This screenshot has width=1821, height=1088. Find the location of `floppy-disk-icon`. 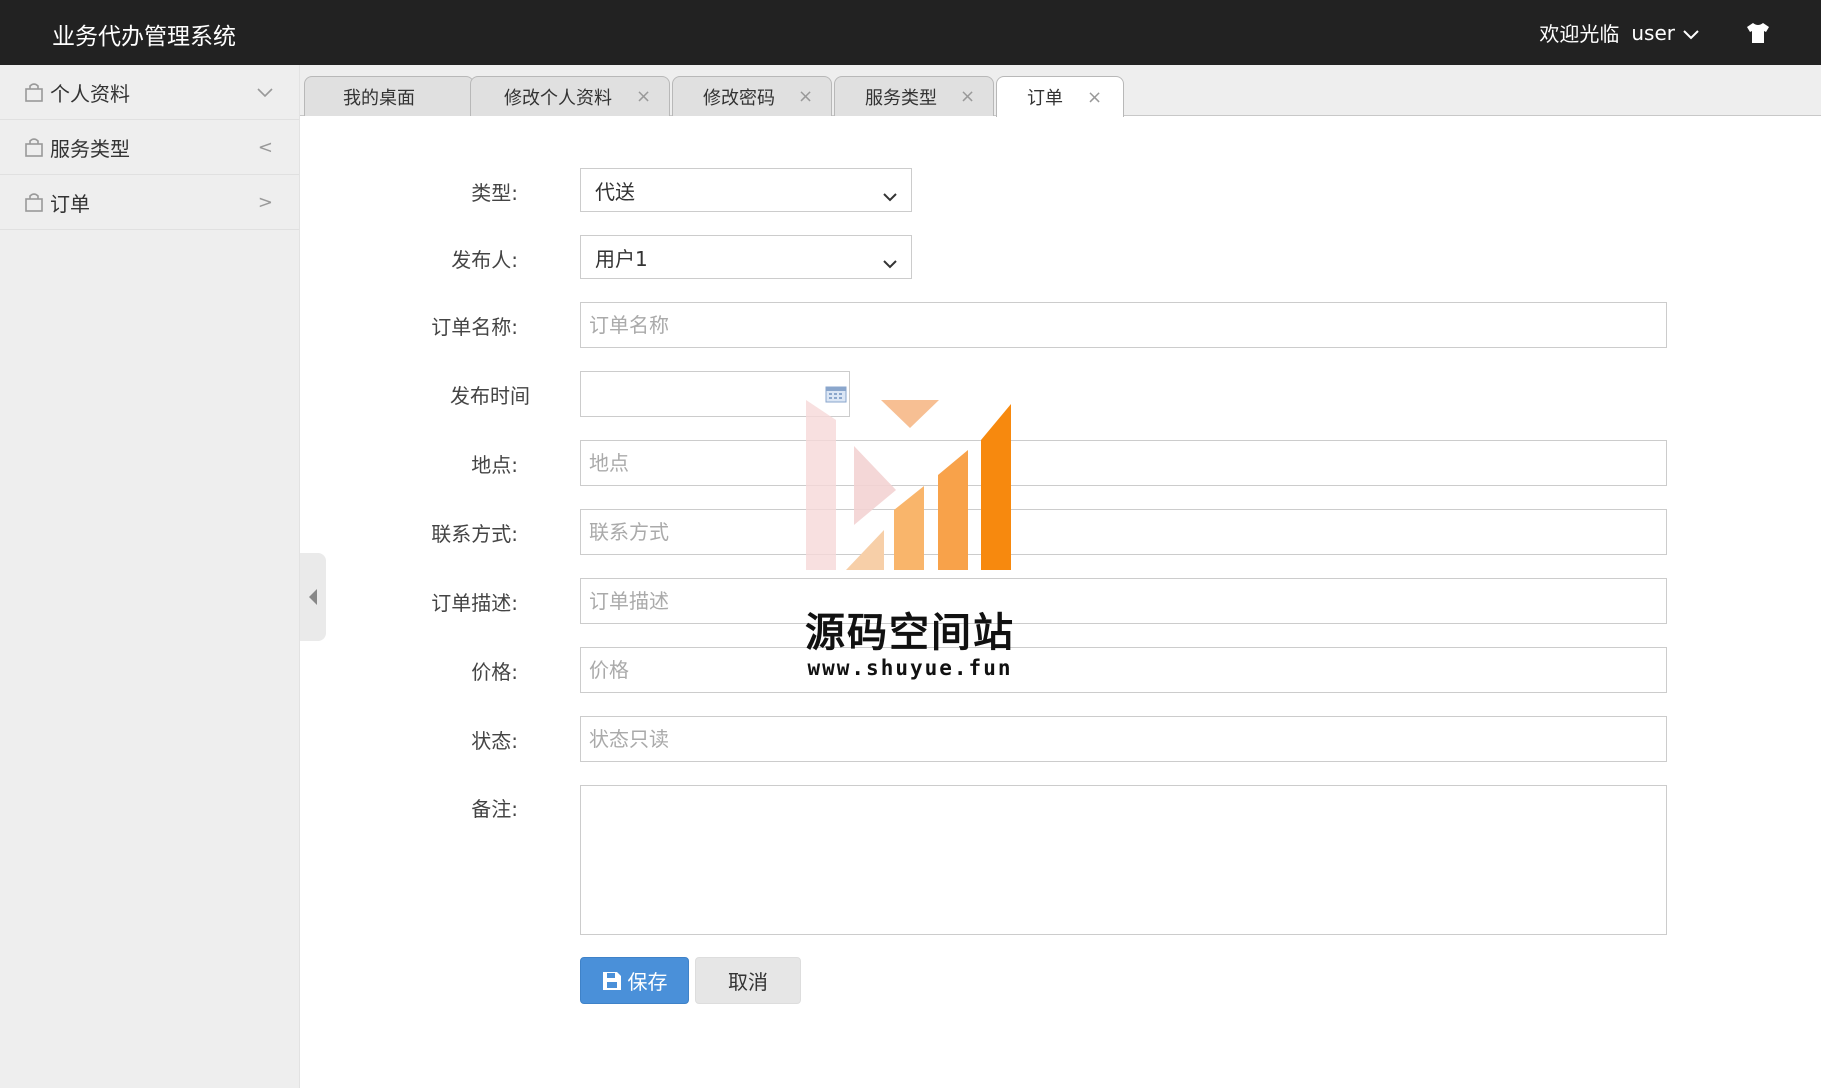

floppy-disk-icon is located at coordinates (612, 981).